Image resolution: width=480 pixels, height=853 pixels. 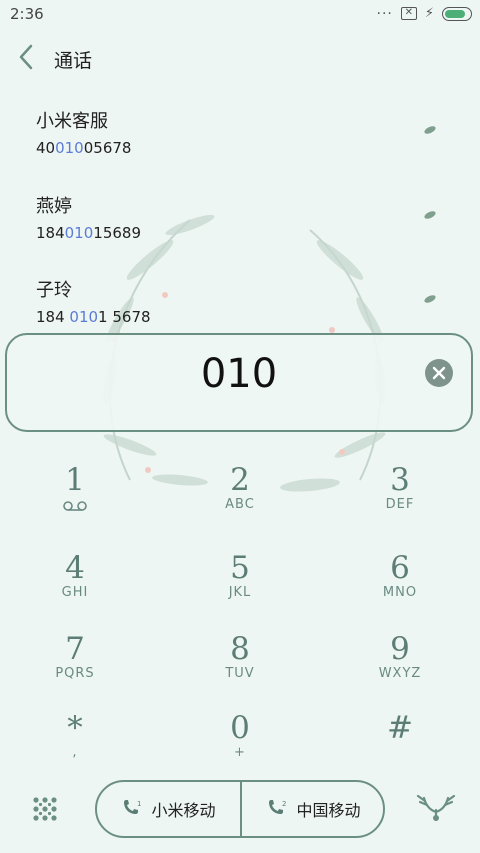 What do you see at coordinates (54, 290) in the screenshot?
I see `contact-name: 子玲` at bounding box center [54, 290].